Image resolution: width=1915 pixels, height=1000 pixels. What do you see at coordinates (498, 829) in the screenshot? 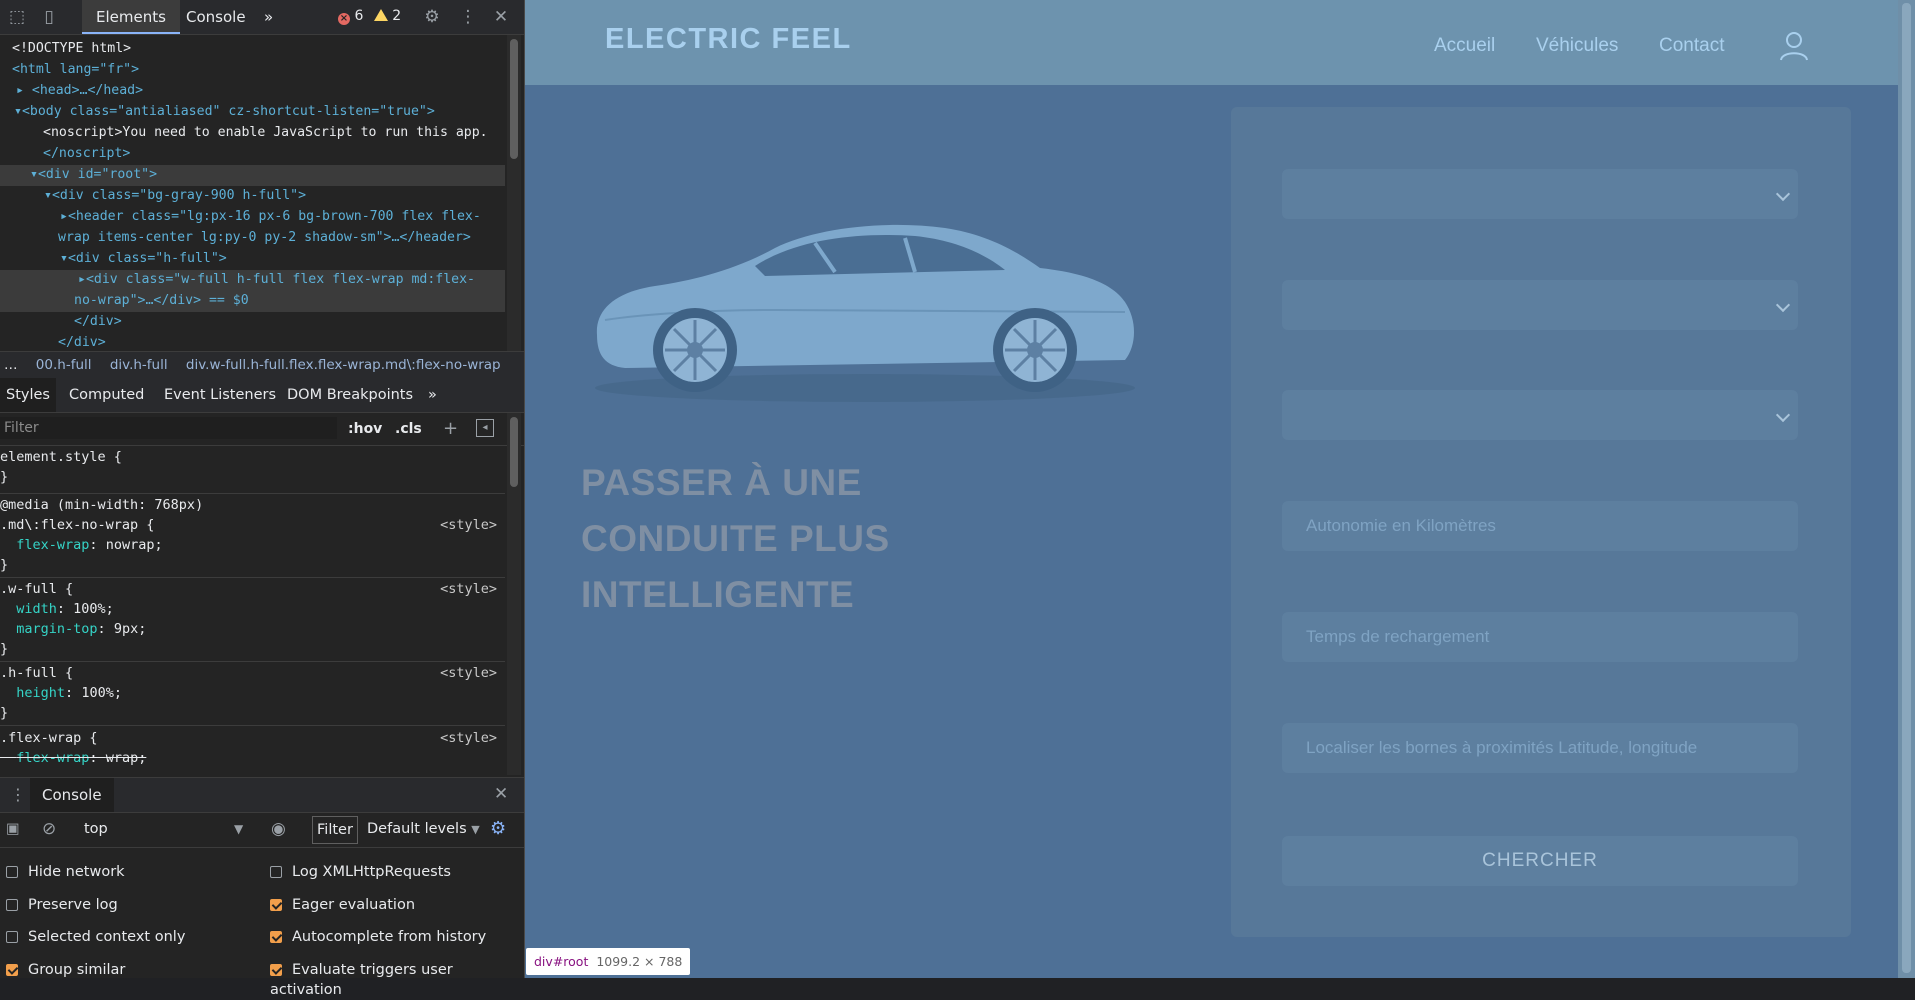
I see `console-settings-gear-icon: ⚙` at bounding box center [498, 829].